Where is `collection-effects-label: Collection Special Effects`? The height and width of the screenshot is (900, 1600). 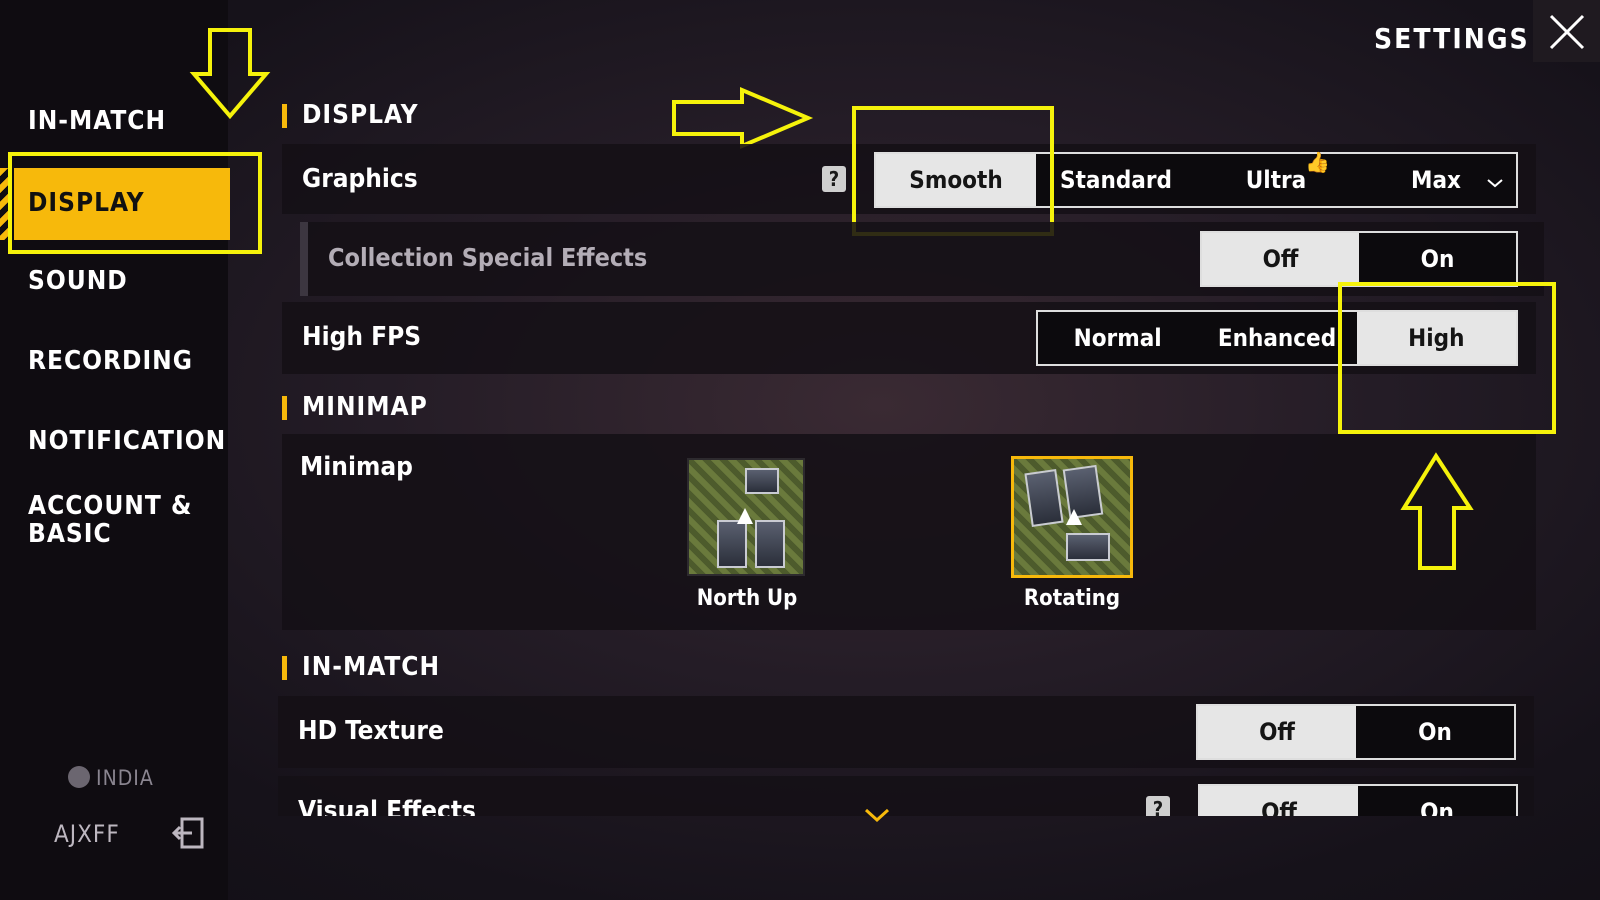 collection-effects-label: Collection Special Effects is located at coordinates (488, 257).